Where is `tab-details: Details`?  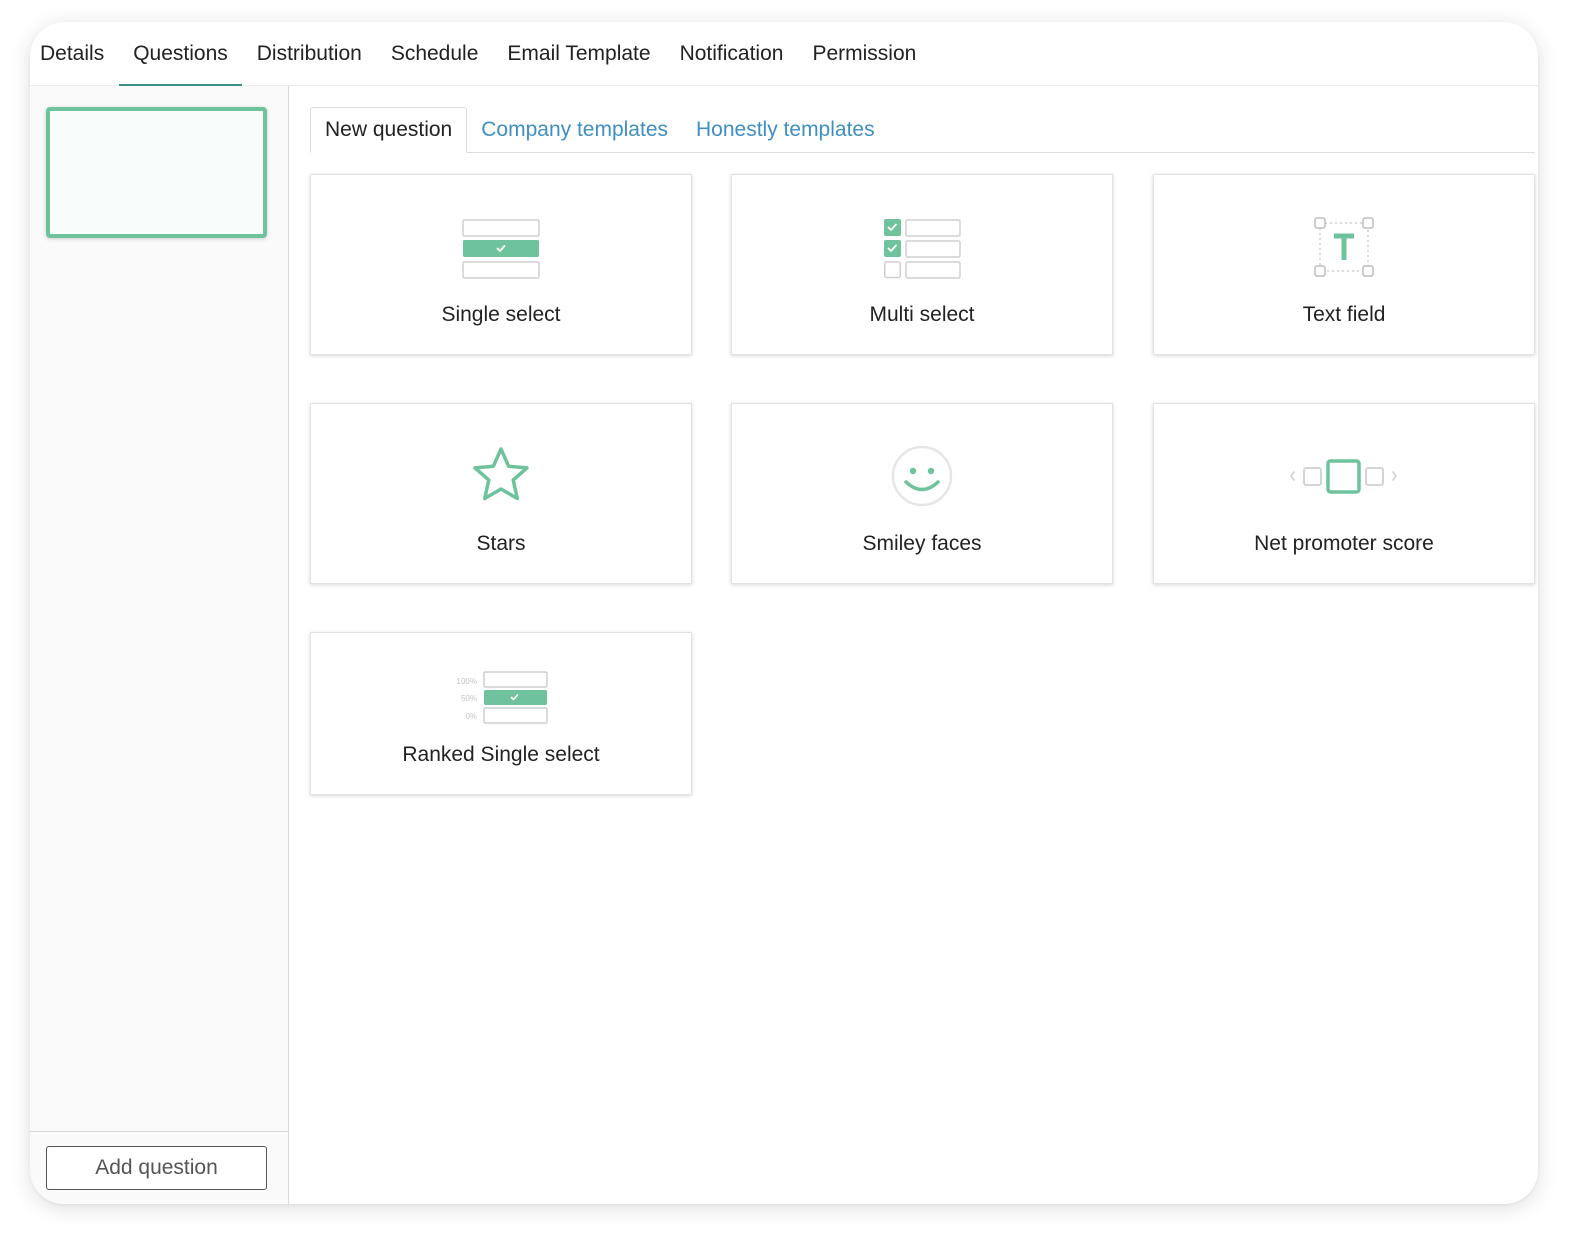 tab-details: Details is located at coordinates (74, 53).